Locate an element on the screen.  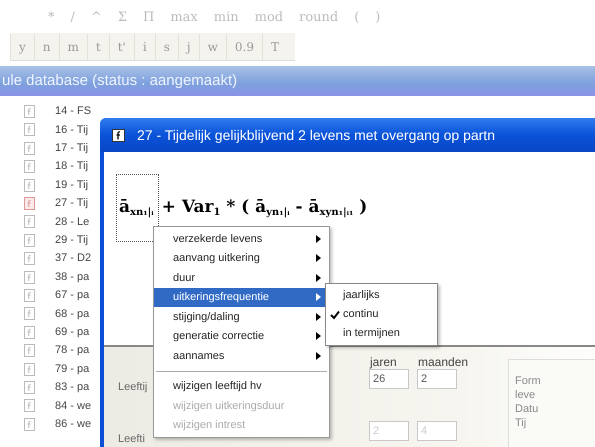
menu-item: jaarlijks is located at coordinates (381, 295).